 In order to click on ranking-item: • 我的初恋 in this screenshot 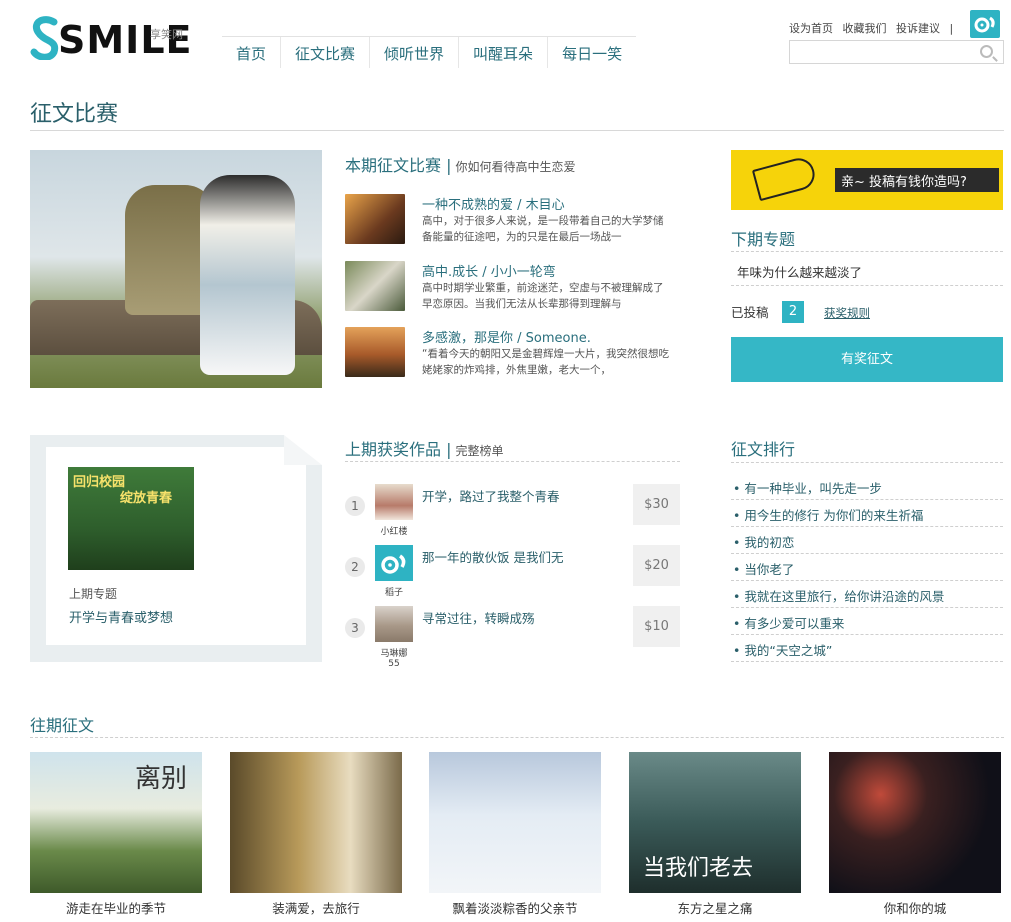, I will do `click(867, 540)`.